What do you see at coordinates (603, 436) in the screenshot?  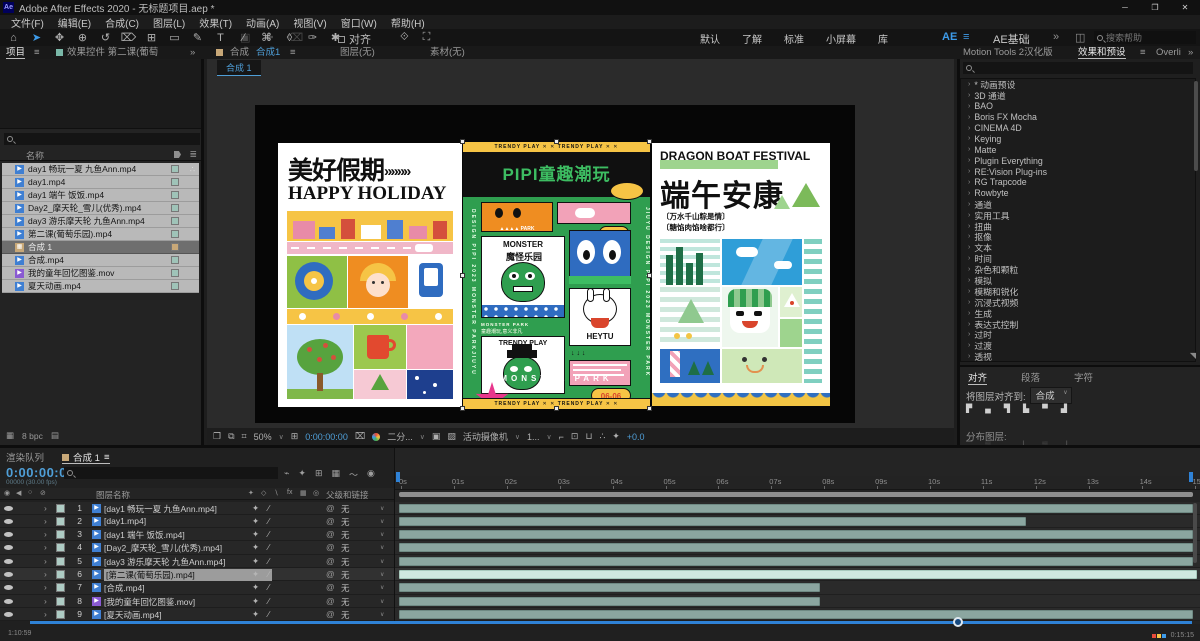 I see `flowchart-icon: ∴` at bounding box center [603, 436].